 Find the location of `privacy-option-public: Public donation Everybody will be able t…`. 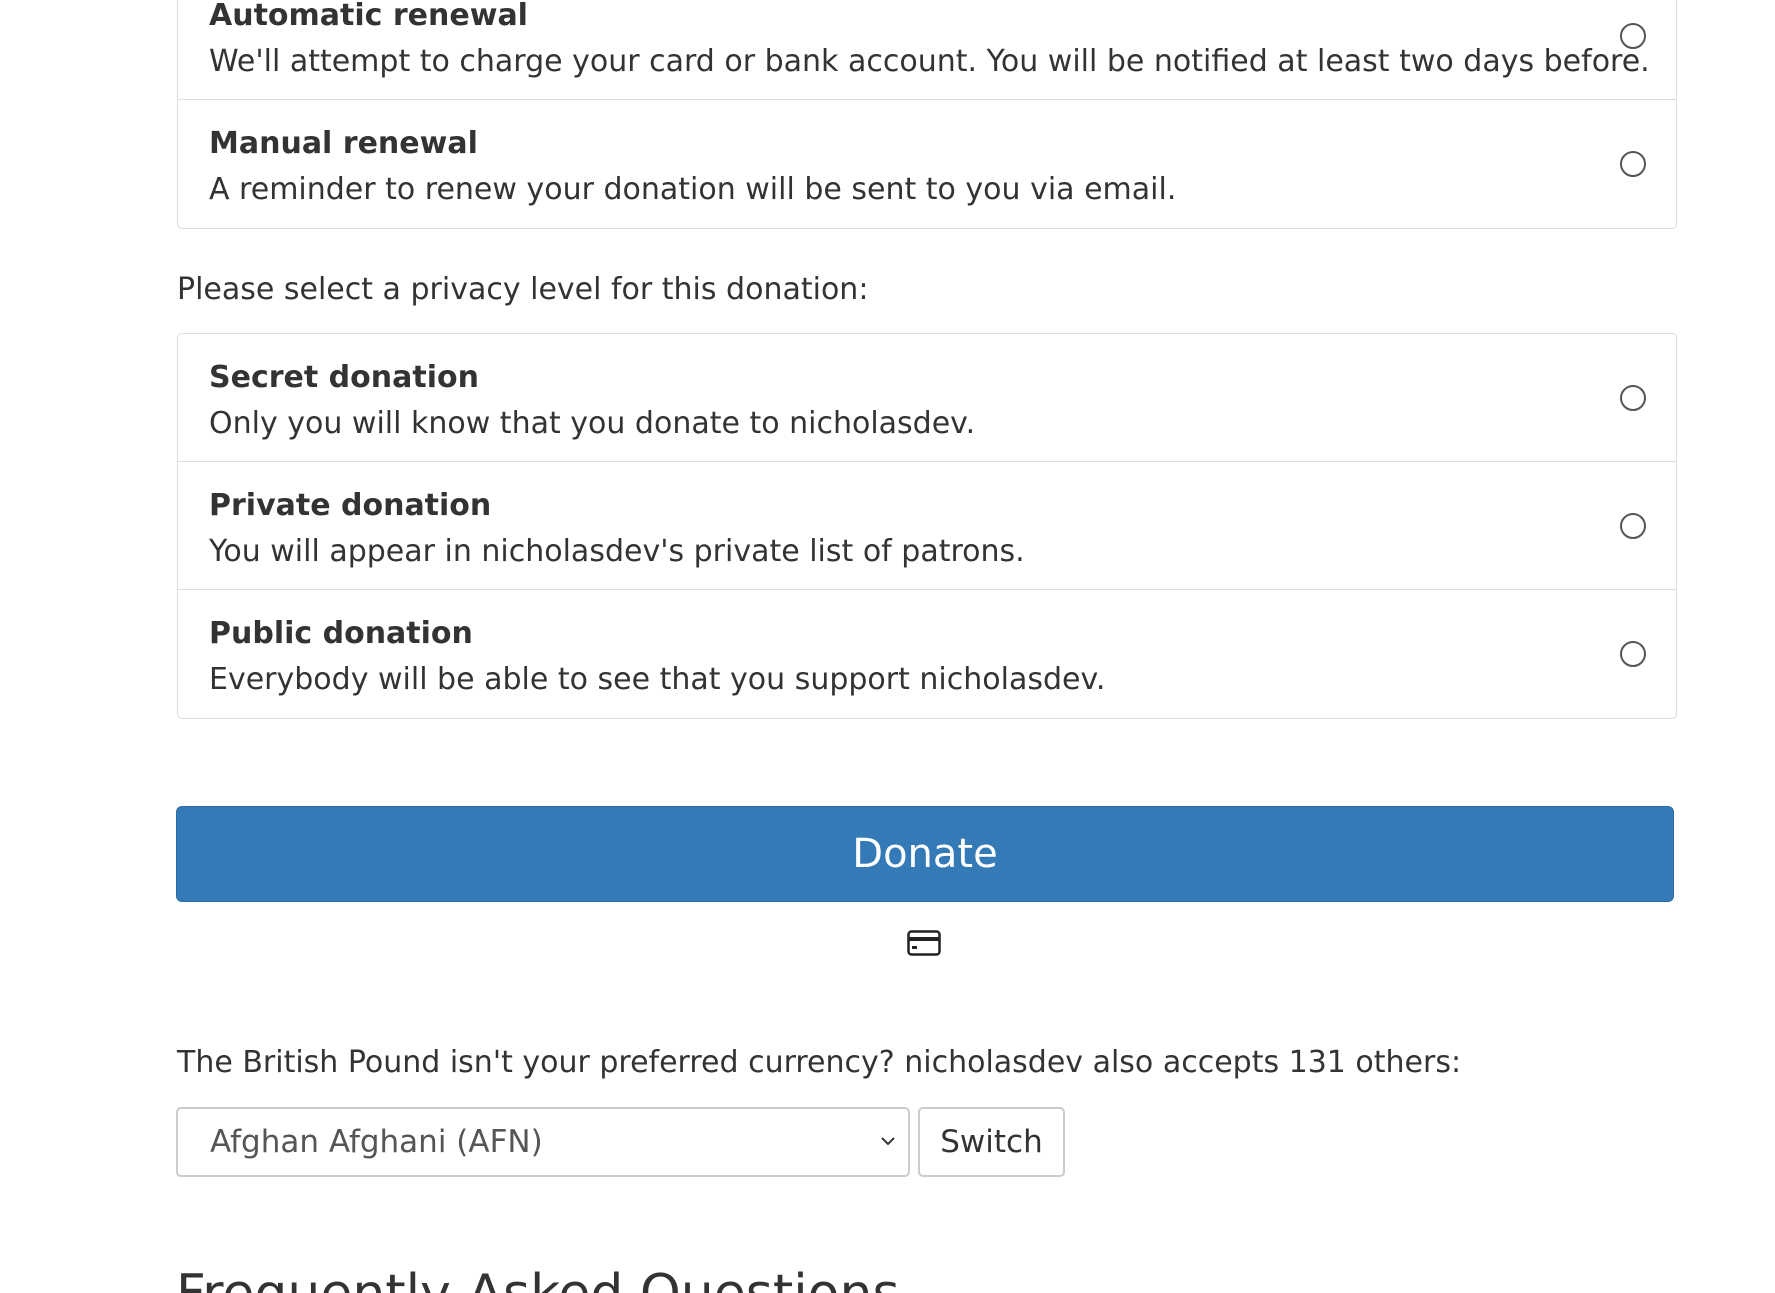

privacy-option-public: Public donation Everybody will be able t… is located at coordinates (927, 654).